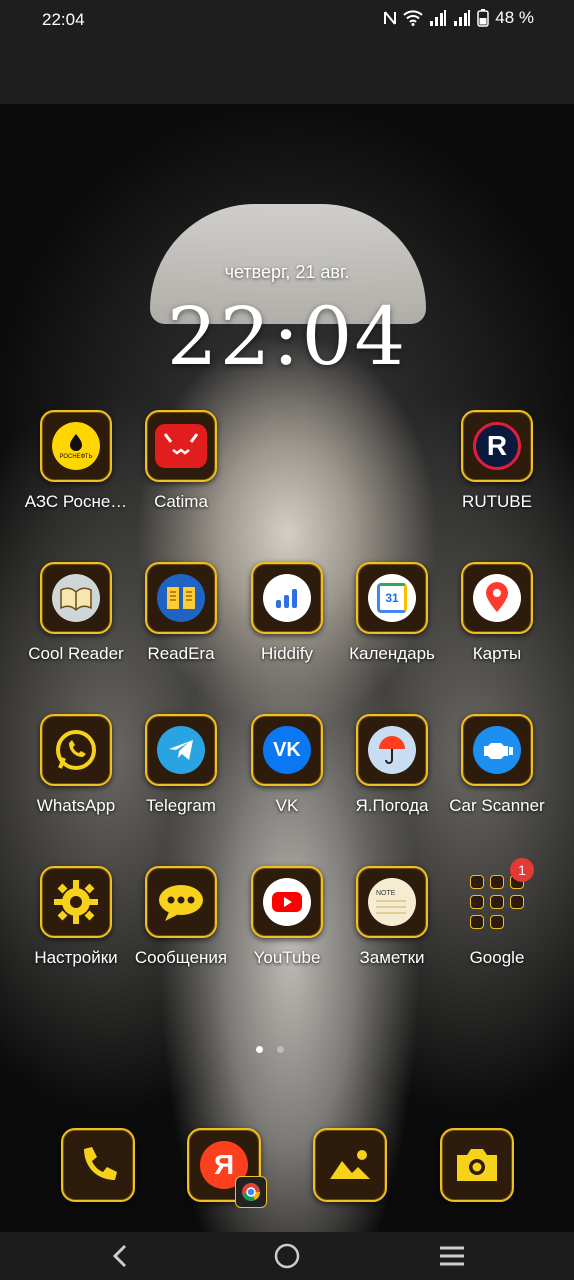 The image size is (574, 1280). Describe the element at coordinates (76, 805) in the screenshot. I see `app-label: WhatsApp` at that location.